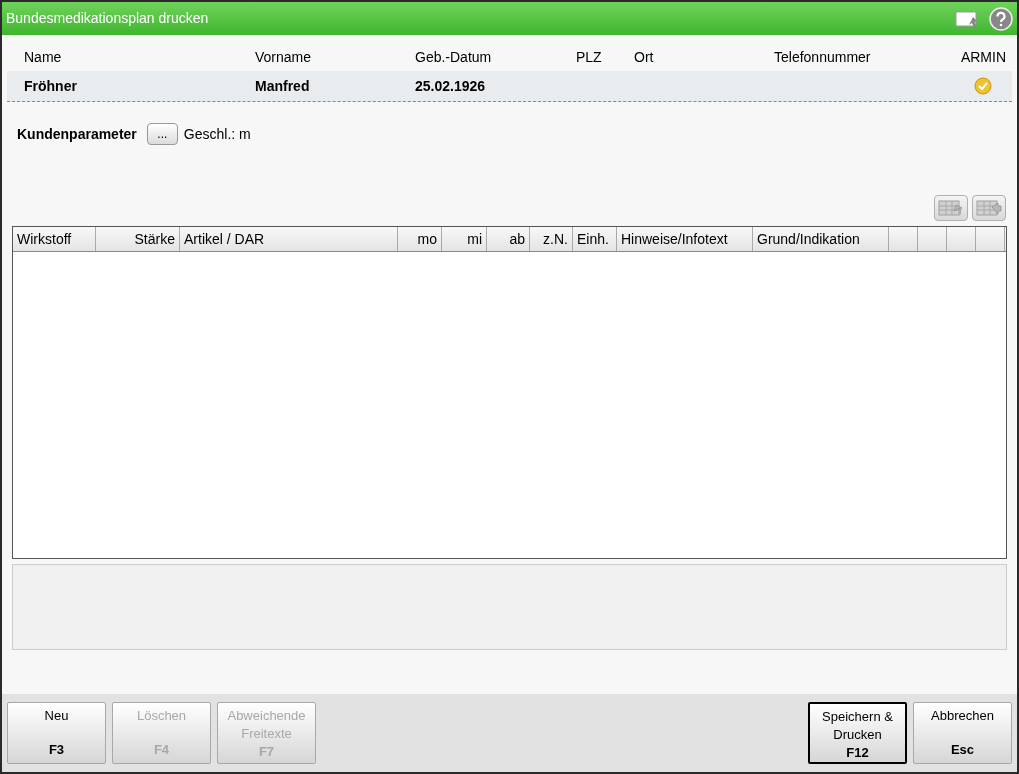 The width and height of the screenshot is (1019, 774). What do you see at coordinates (508, 239) in the screenshot?
I see `column-header: ab` at bounding box center [508, 239].